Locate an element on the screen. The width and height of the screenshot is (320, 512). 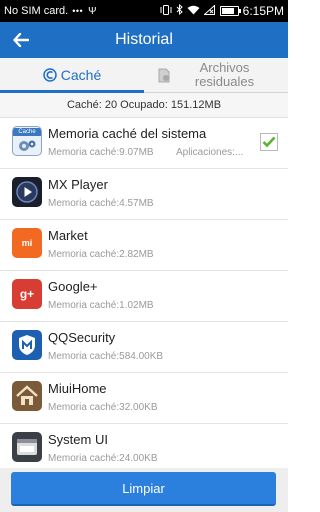
vibrate-icon is located at coordinates (166, 11).